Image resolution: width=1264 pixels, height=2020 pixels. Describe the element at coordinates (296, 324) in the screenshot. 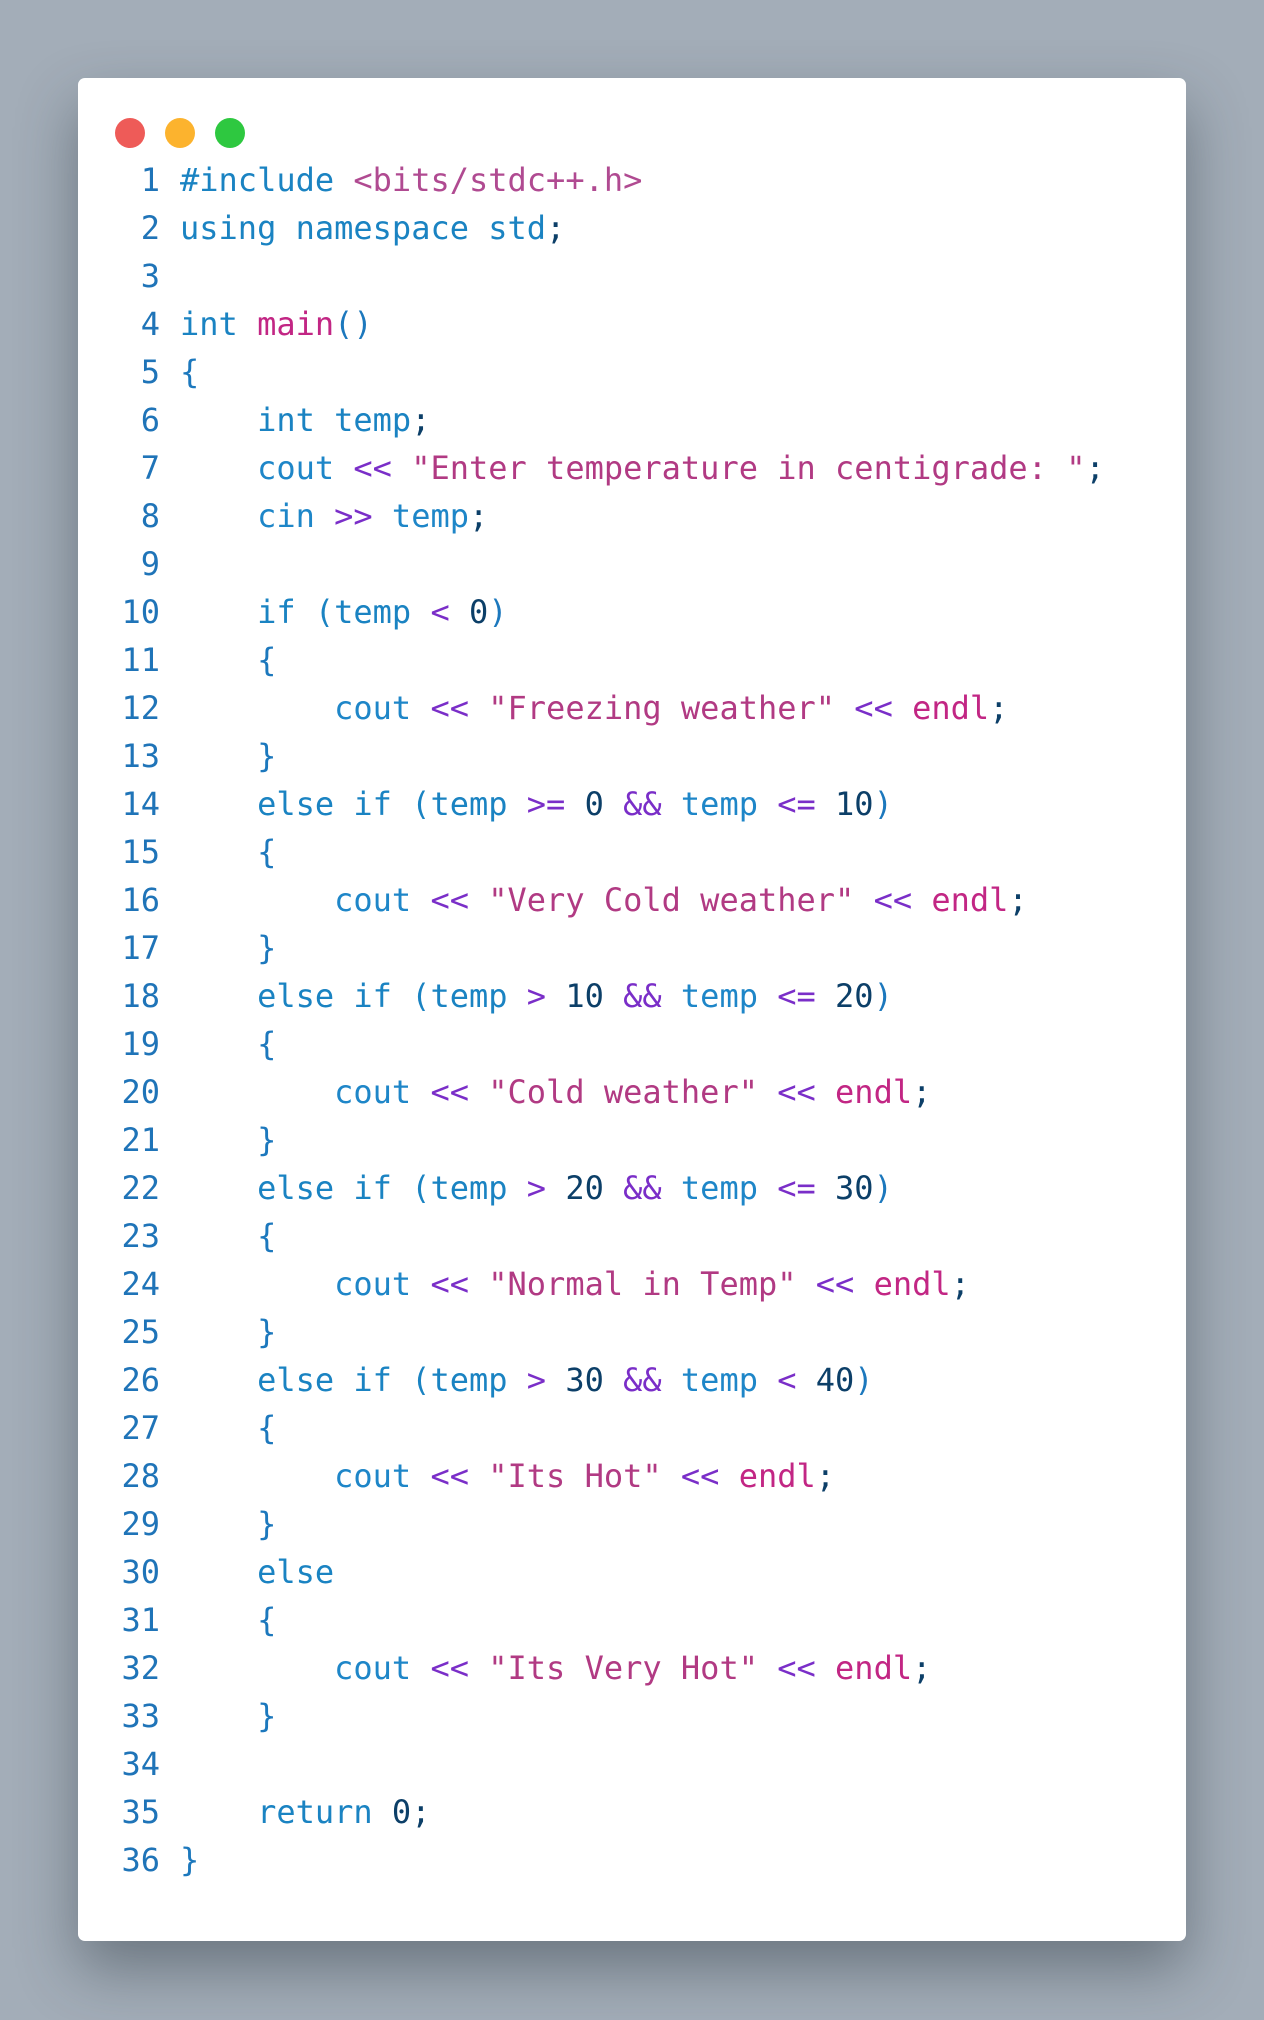

I see `code-token: main` at that location.